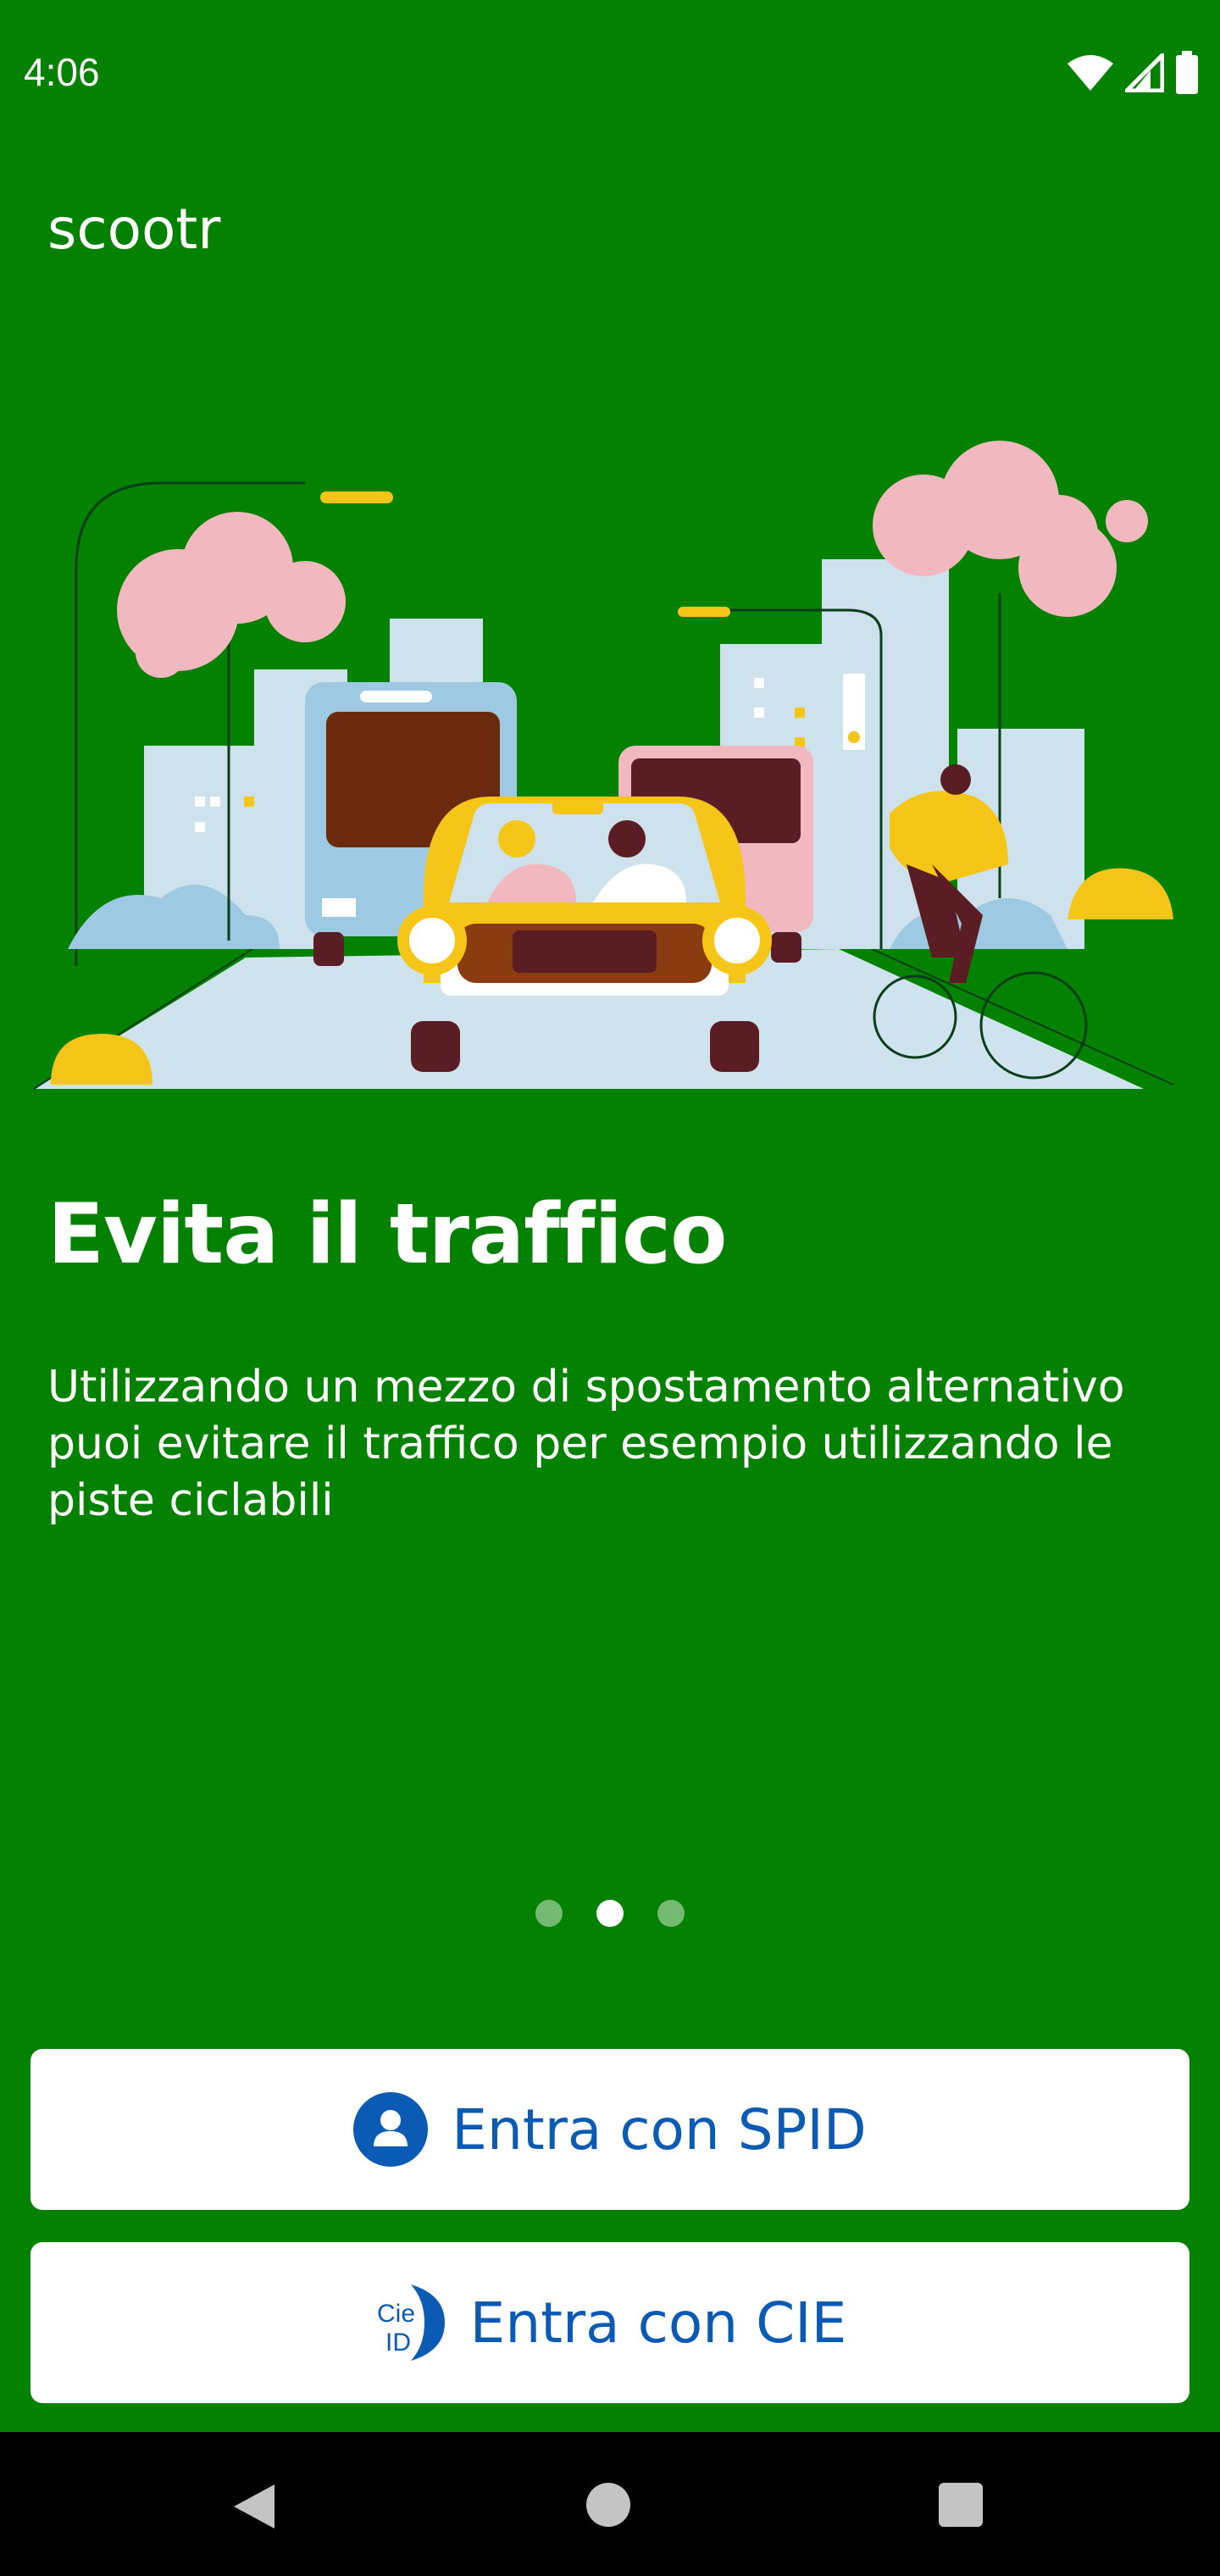  Describe the element at coordinates (608, 2505) in the screenshot. I see `home-icon` at that location.